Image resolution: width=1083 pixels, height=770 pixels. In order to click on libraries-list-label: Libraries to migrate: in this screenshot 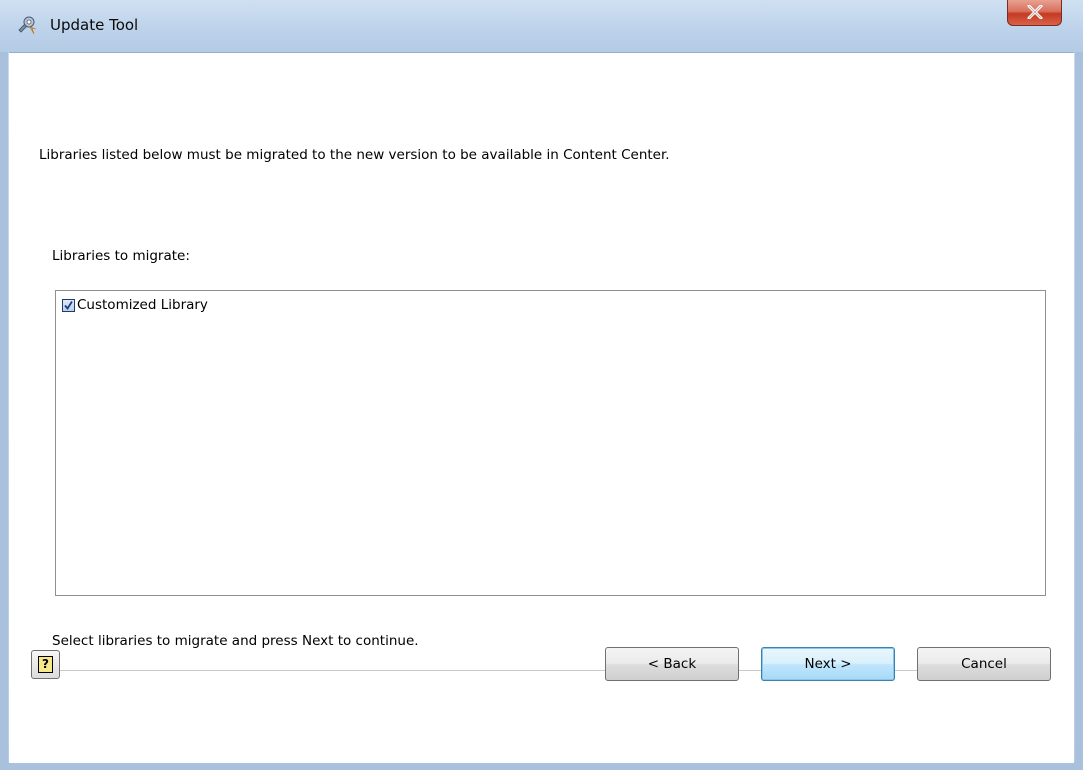, I will do `click(121, 256)`.